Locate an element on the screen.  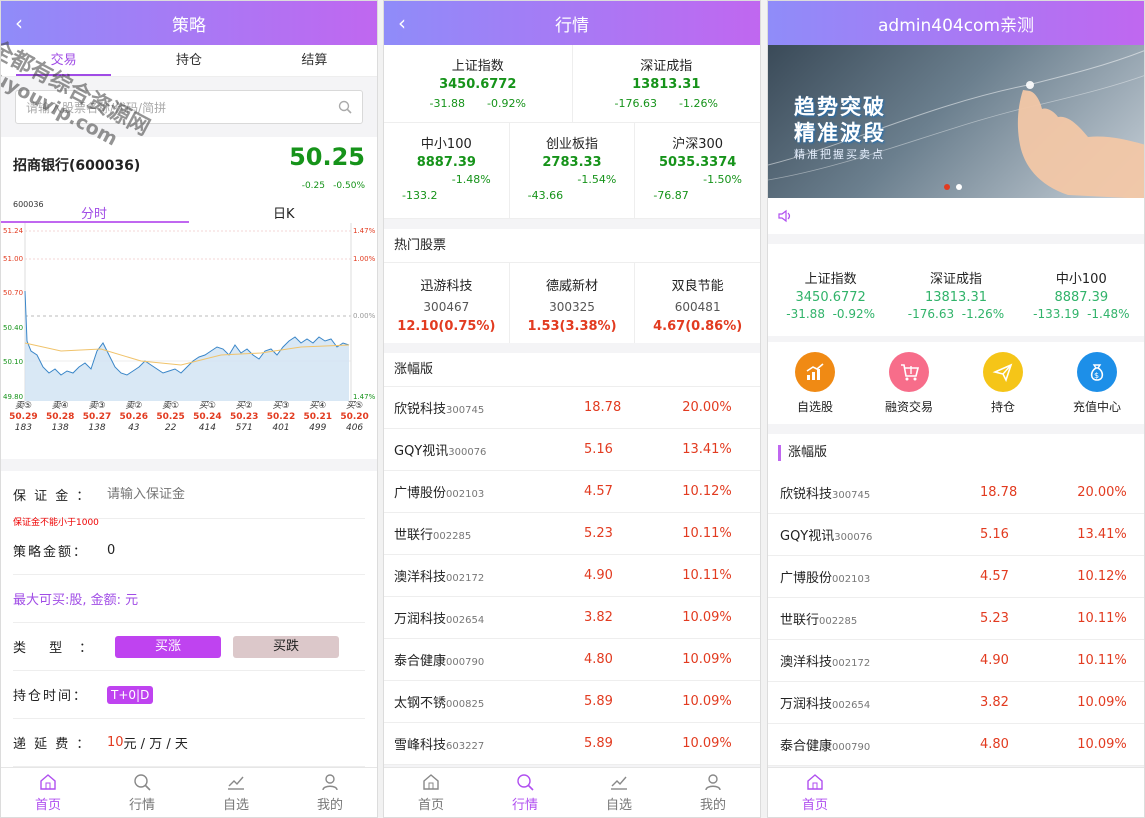
stock-code: 002103 is located at coordinates (465, 494).